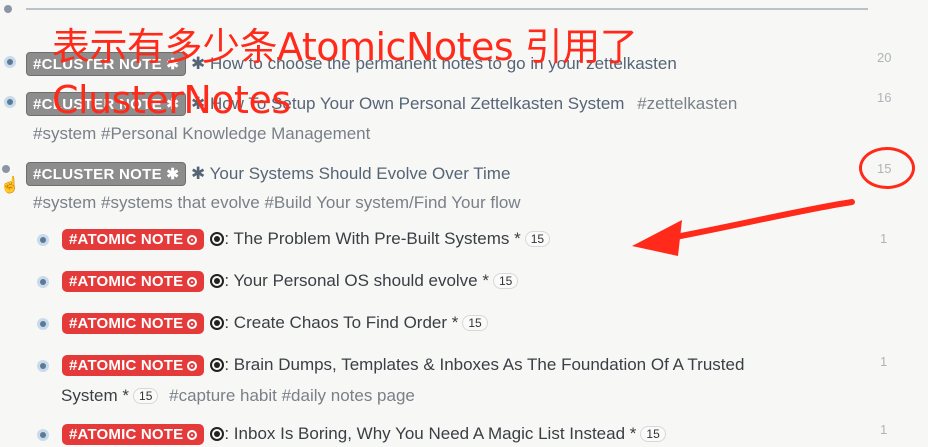  What do you see at coordinates (106, 174) in the screenshot?
I see `cluster-note-tag: #CLUSTER NOTE ✱` at bounding box center [106, 174].